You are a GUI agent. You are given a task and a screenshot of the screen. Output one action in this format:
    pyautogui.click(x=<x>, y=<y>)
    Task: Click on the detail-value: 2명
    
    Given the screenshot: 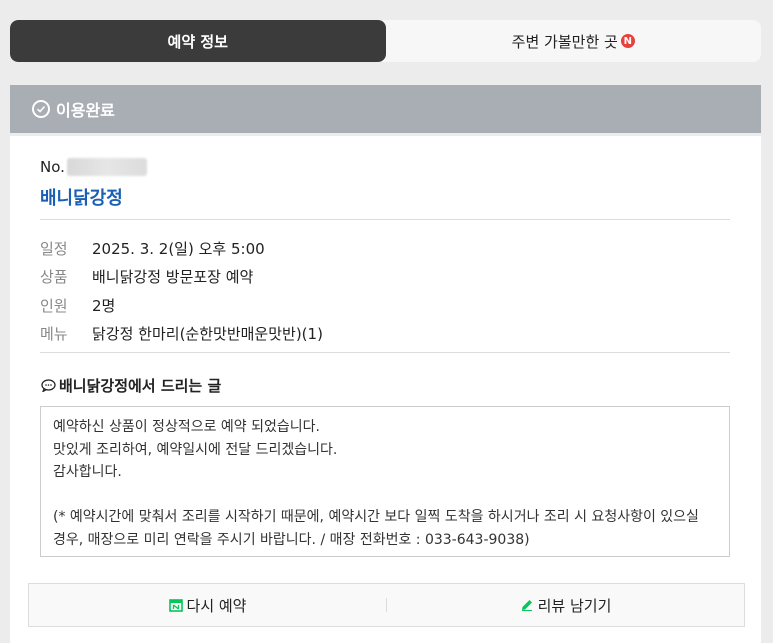 What is the action you would take?
    pyautogui.click(x=104, y=305)
    